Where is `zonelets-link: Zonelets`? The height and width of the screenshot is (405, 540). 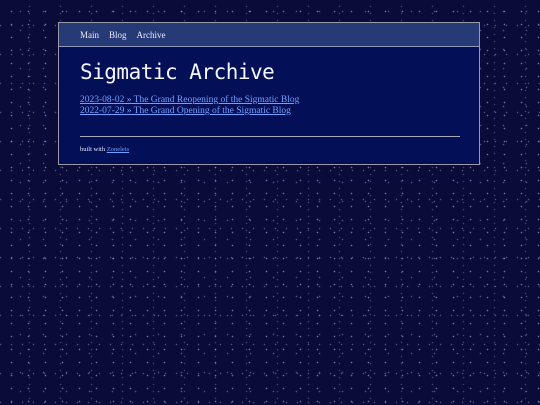 zonelets-link: Zonelets is located at coordinates (118, 149).